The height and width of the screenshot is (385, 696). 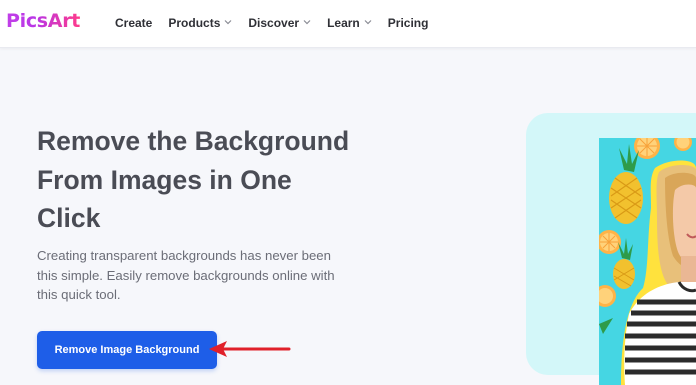 I want to click on title-line: Remove the Background, so click(x=193, y=141).